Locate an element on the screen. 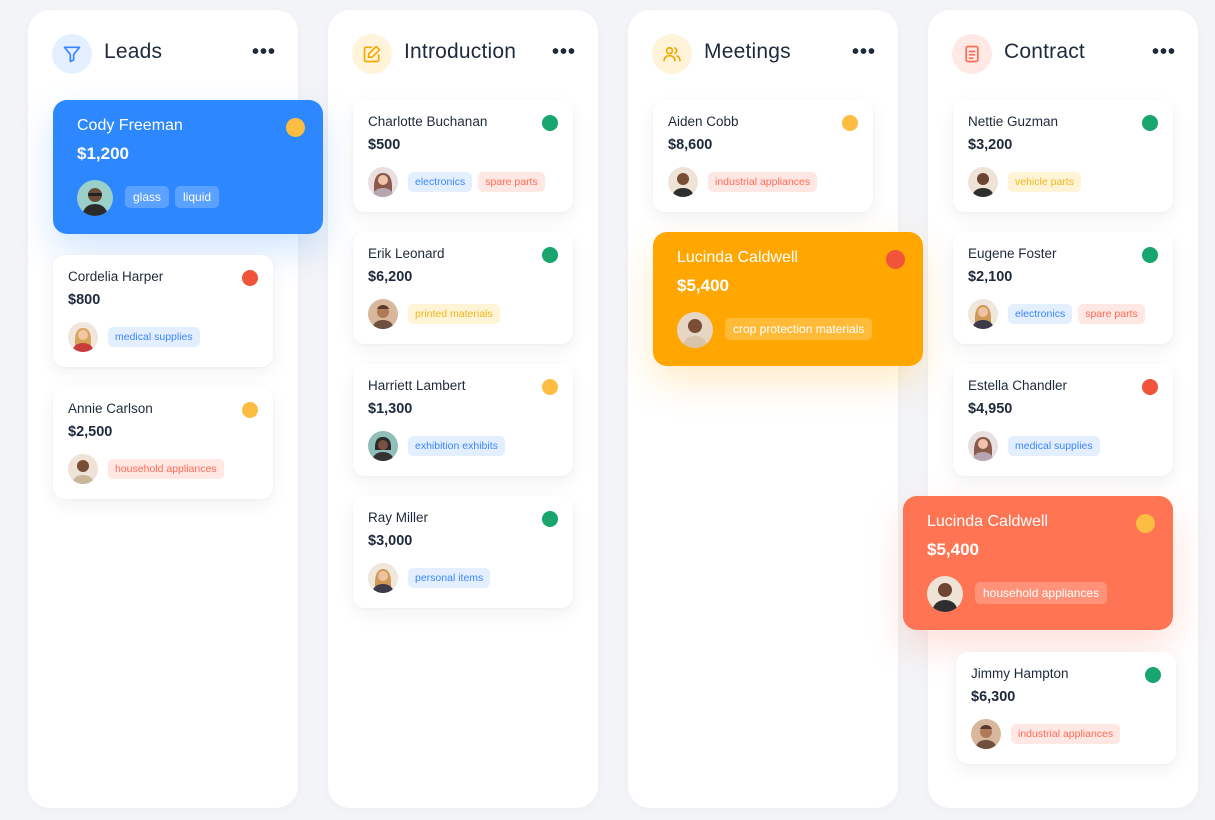 This screenshot has width=1215, height=820. contact-name: Nettie Guzman is located at coordinates (1013, 121).